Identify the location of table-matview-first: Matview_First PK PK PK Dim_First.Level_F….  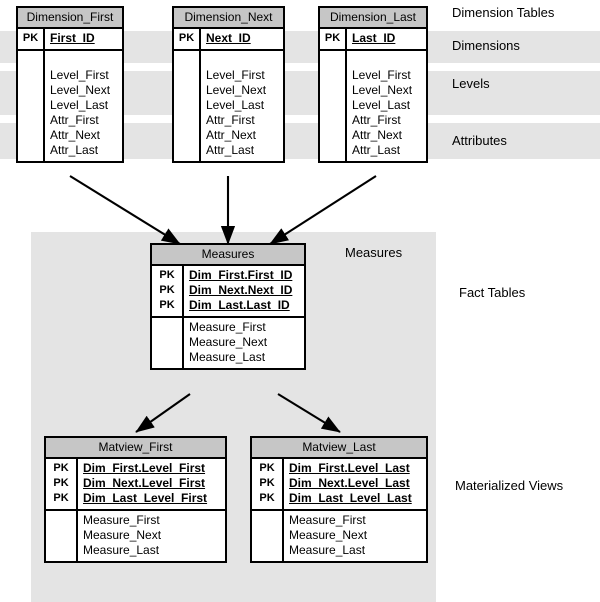
(135, 499).